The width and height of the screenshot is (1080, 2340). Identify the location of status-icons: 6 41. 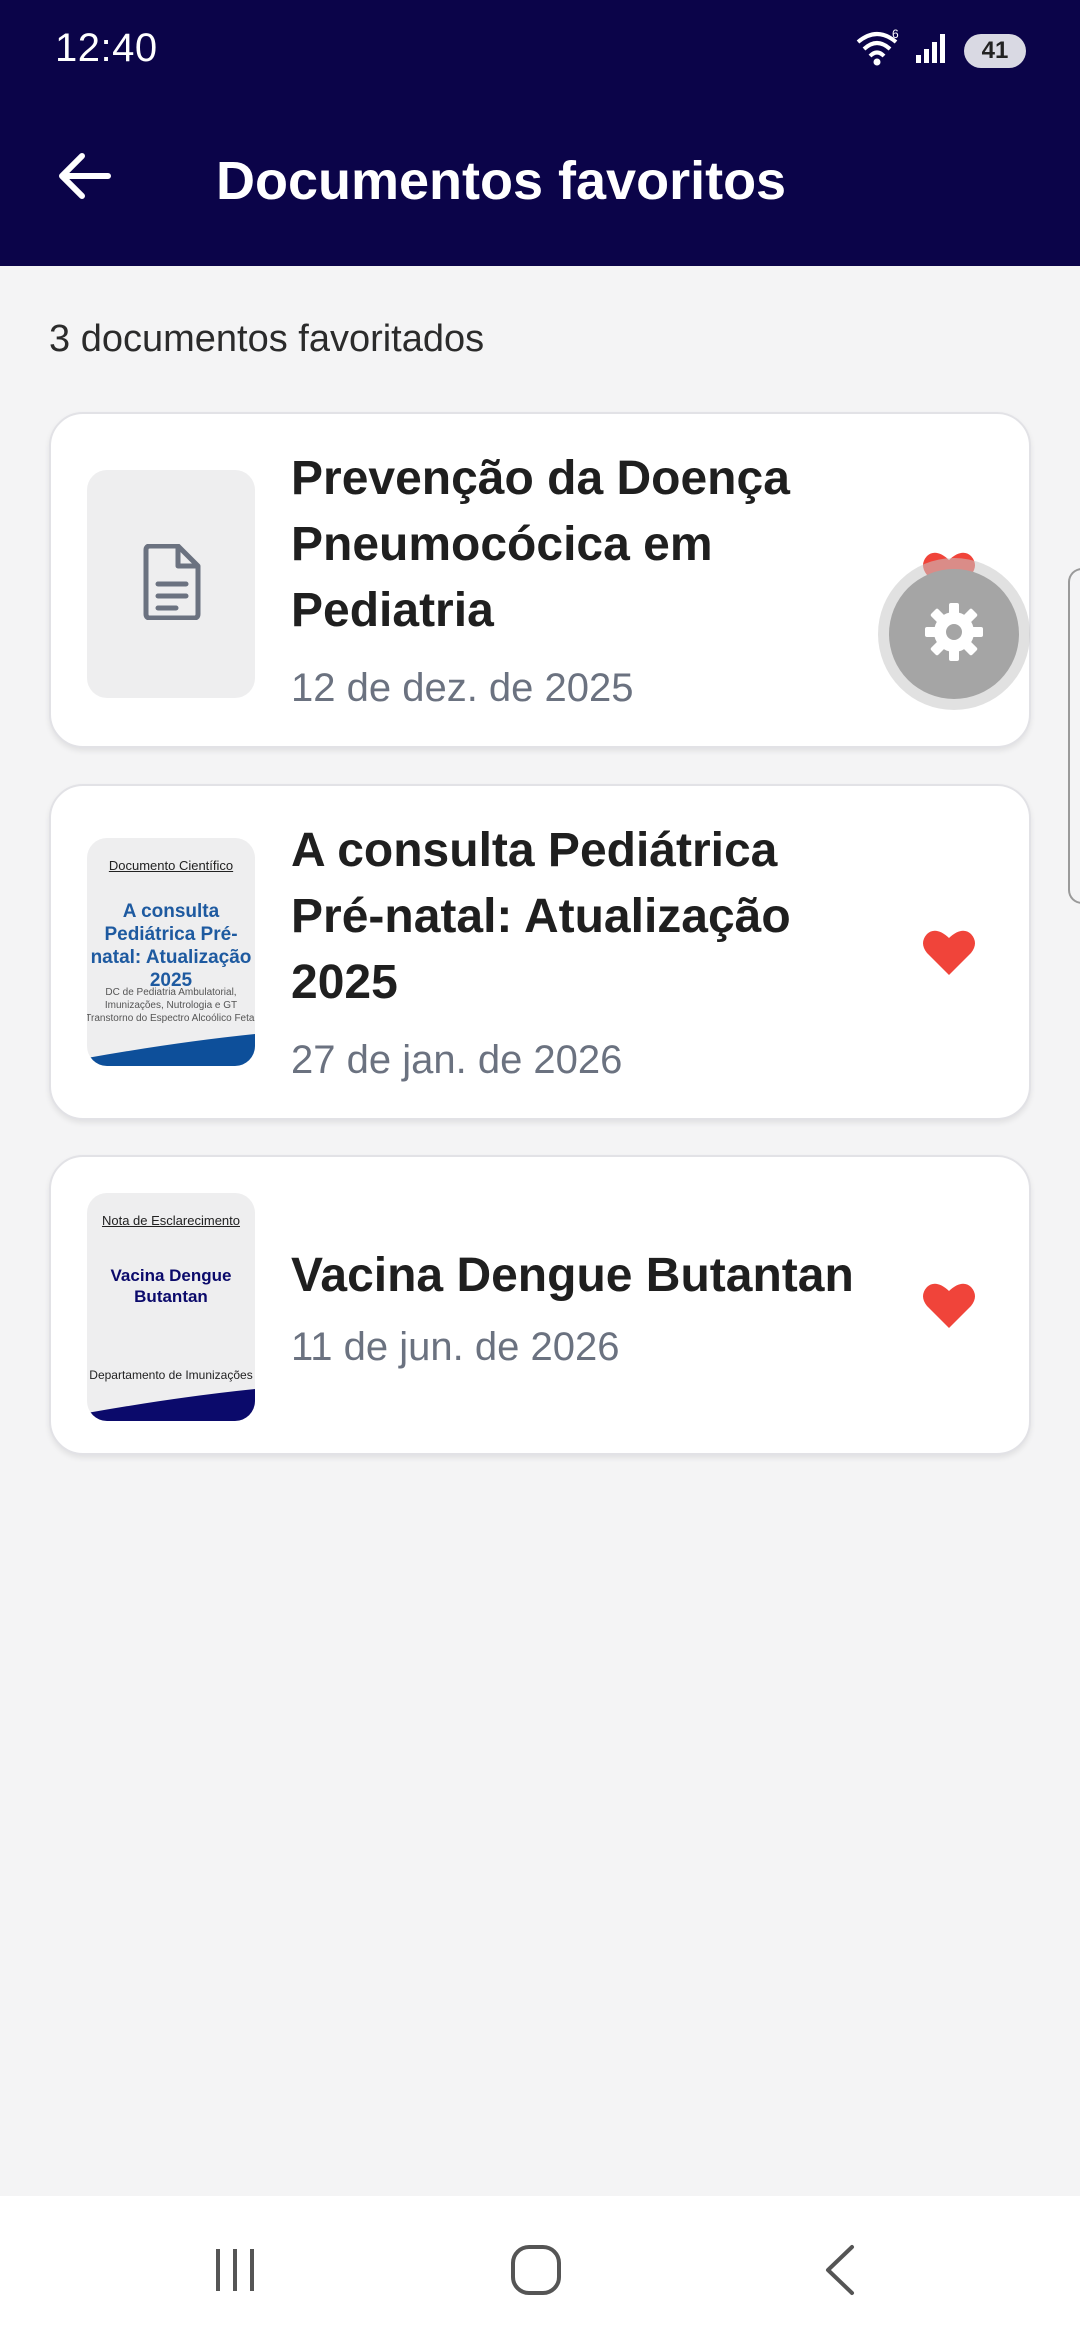
(940, 50).